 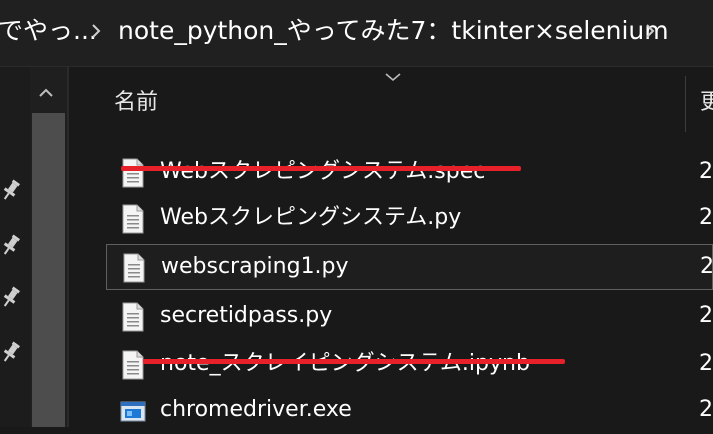 What do you see at coordinates (323, 171) in the screenshot?
I see `file-name: Webスクレピングシステム.spec` at bounding box center [323, 171].